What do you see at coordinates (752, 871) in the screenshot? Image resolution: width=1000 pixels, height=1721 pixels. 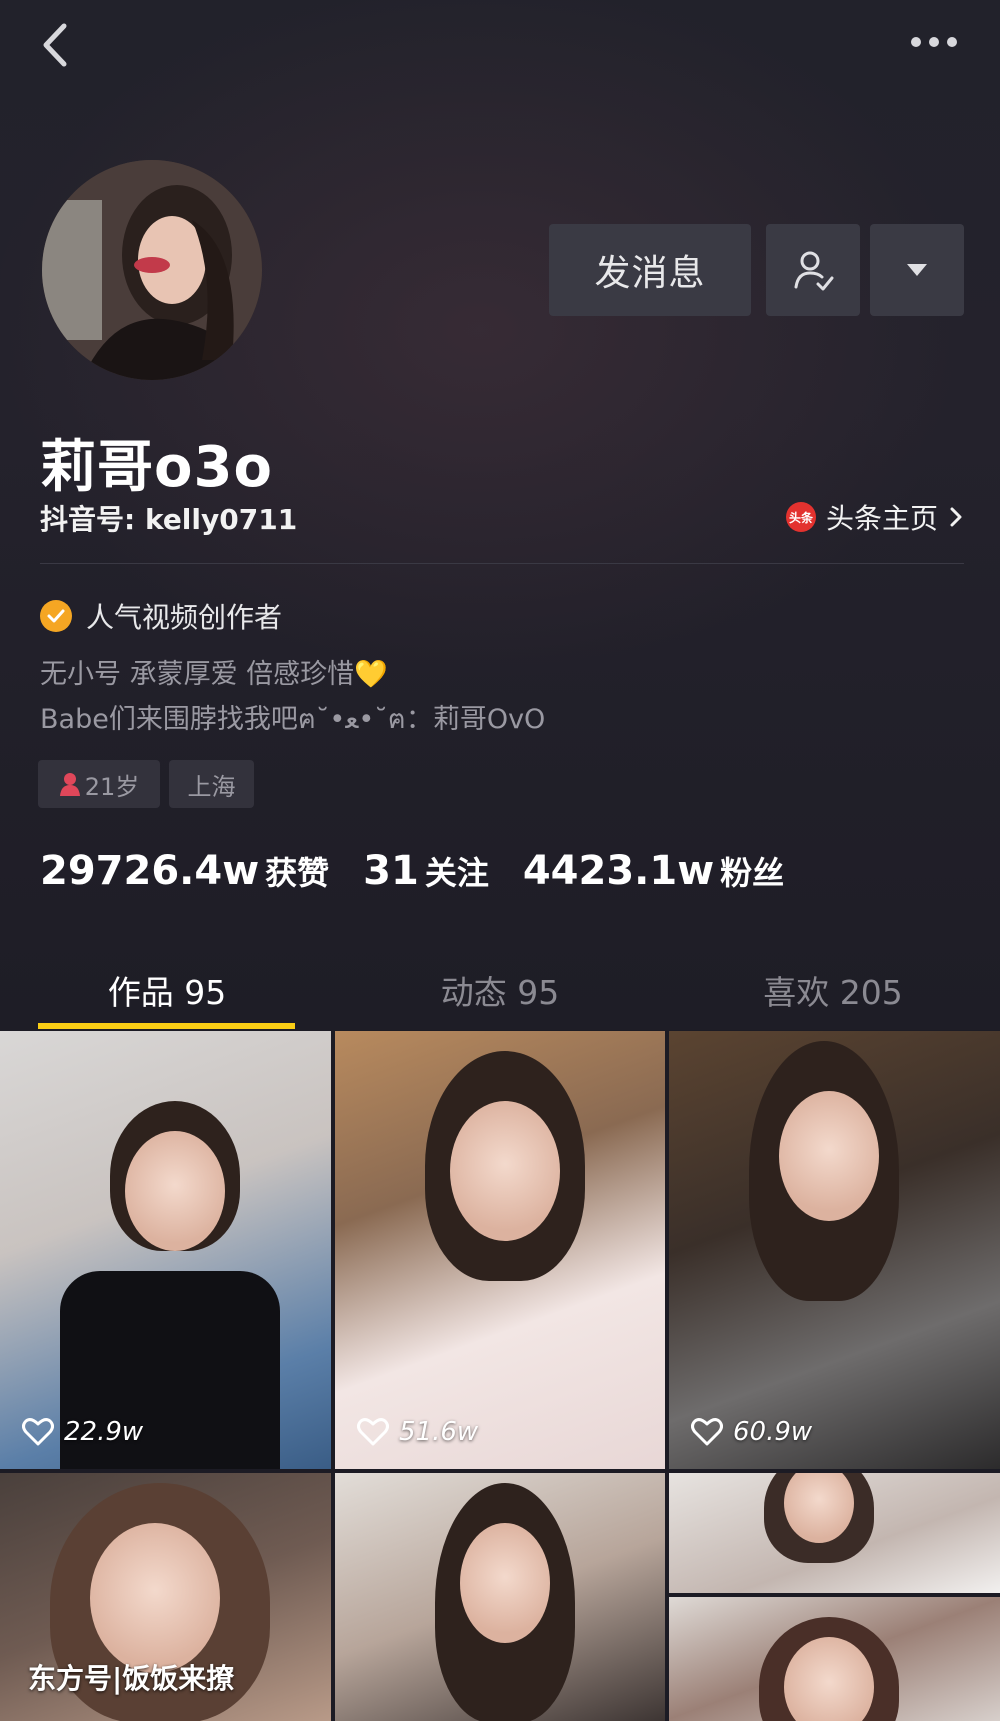 I see `followers-label: 粉丝` at bounding box center [752, 871].